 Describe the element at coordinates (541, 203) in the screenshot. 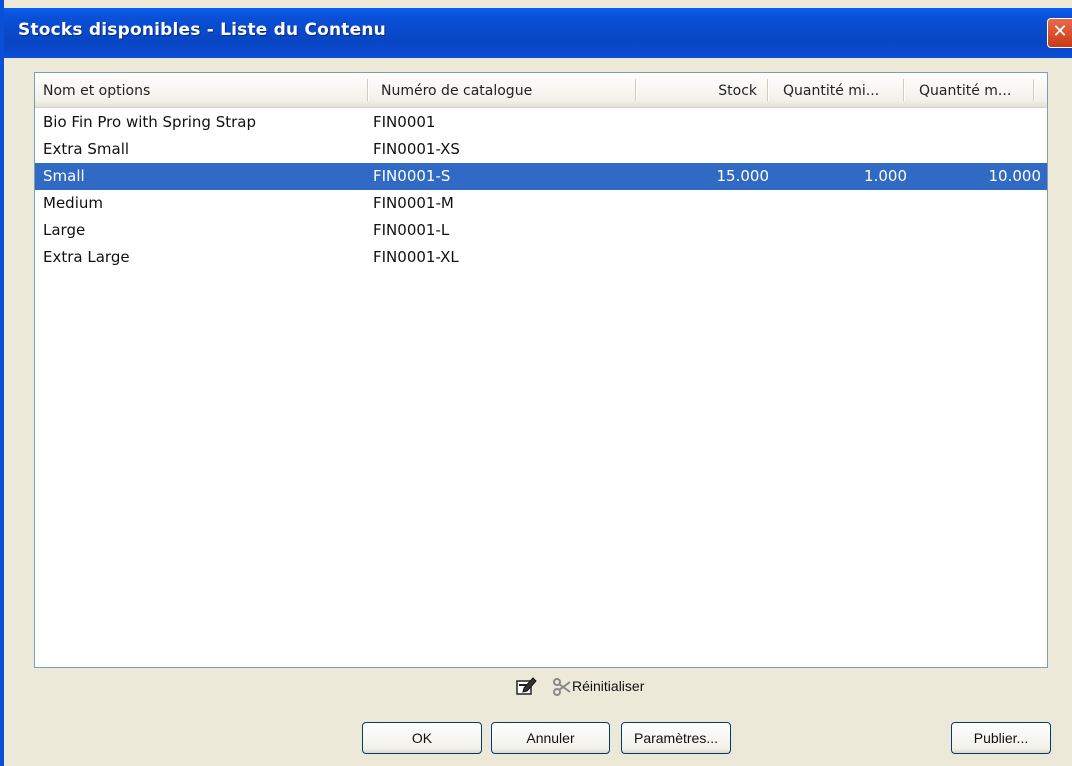

I see `table-row: Medium FIN0001-M` at that location.